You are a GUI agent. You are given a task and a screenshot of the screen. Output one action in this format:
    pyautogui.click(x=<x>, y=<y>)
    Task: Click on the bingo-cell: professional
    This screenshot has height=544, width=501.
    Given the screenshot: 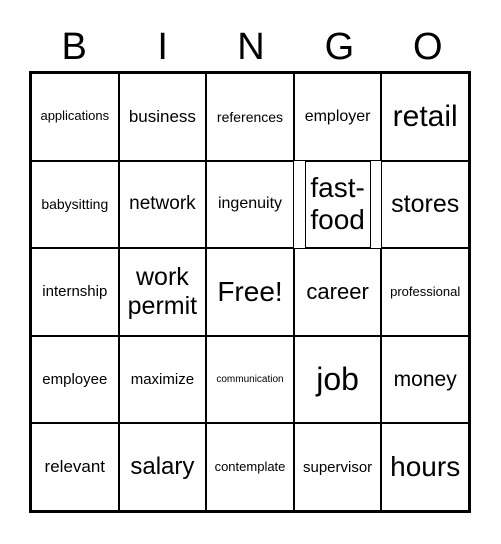 What is the action you would take?
    pyautogui.click(x=425, y=292)
    